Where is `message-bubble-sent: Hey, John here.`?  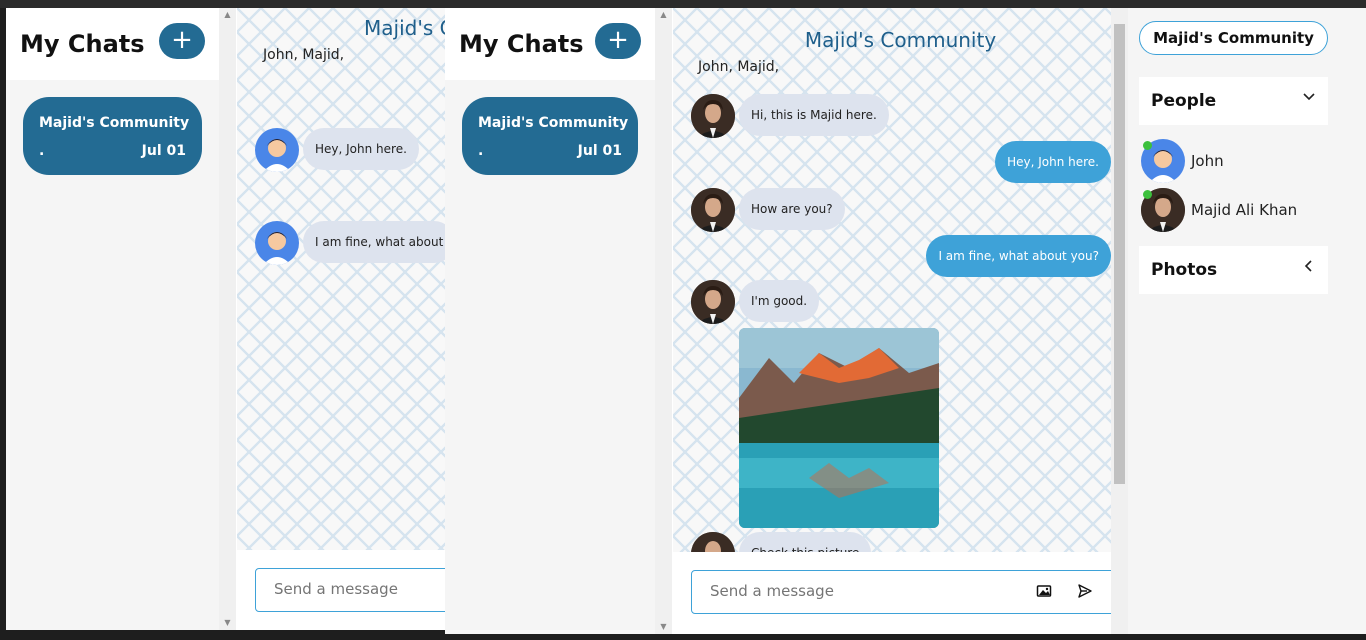 message-bubble-sent: Hey, John here. is located at coordinates (1053, 162).